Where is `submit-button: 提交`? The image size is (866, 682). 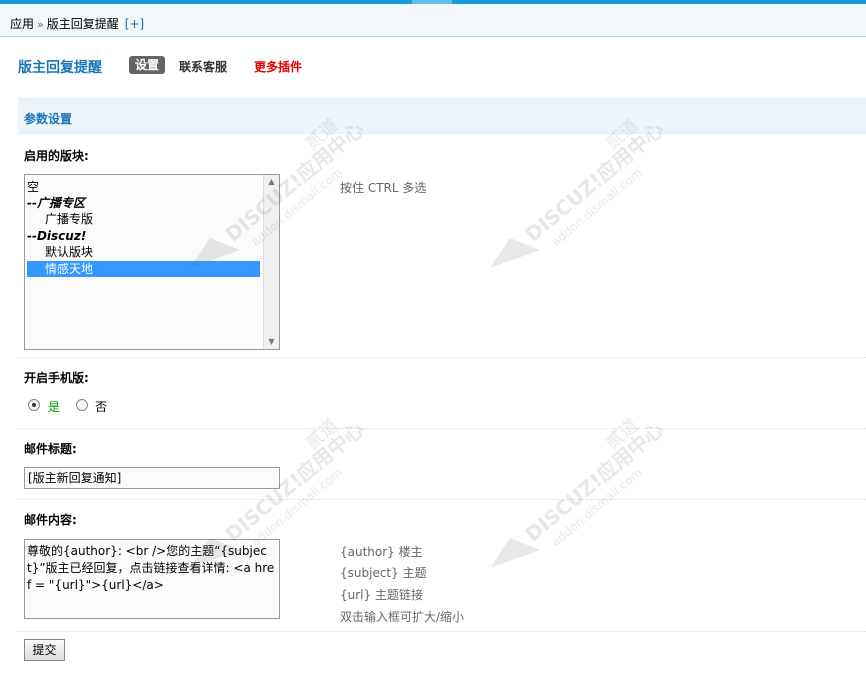
submit-button: 提交 is located at coordinates (44, 650).